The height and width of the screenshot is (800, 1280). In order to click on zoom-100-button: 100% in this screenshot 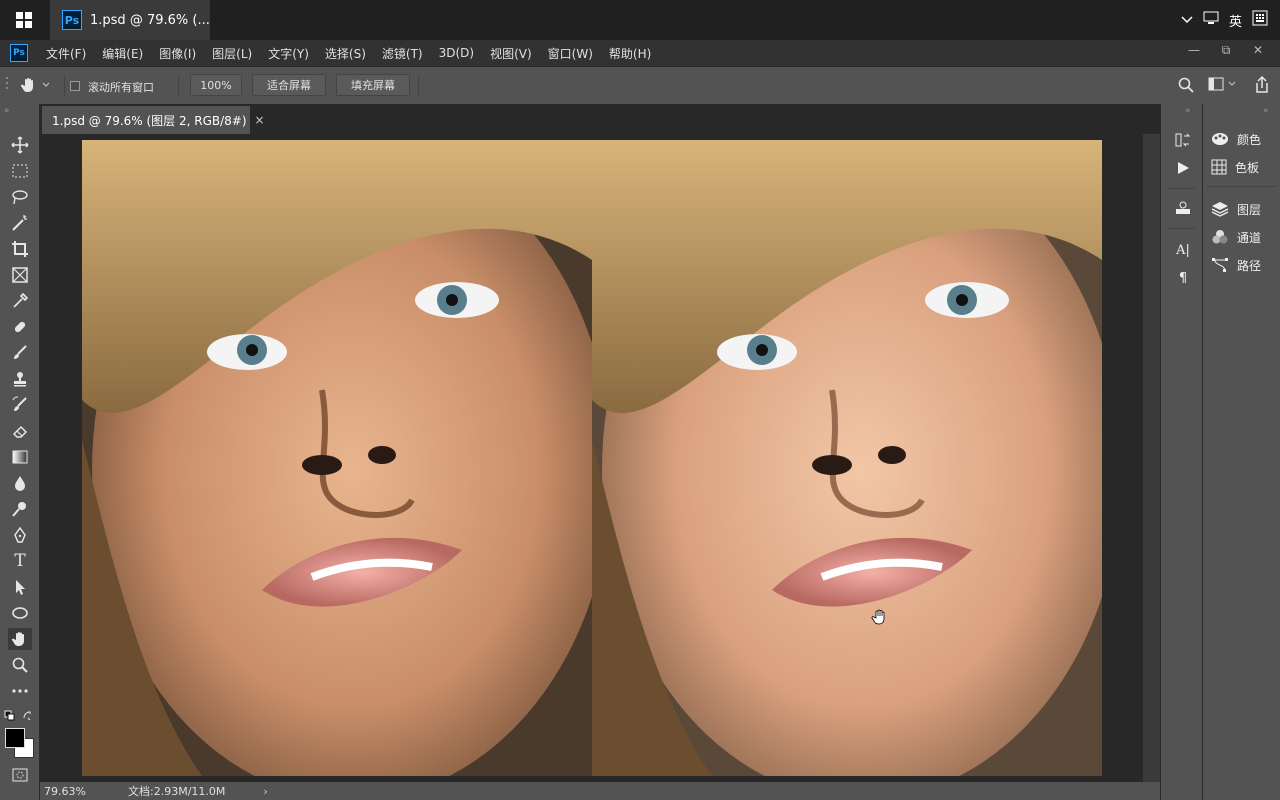, I will do `click(216, 85)`.